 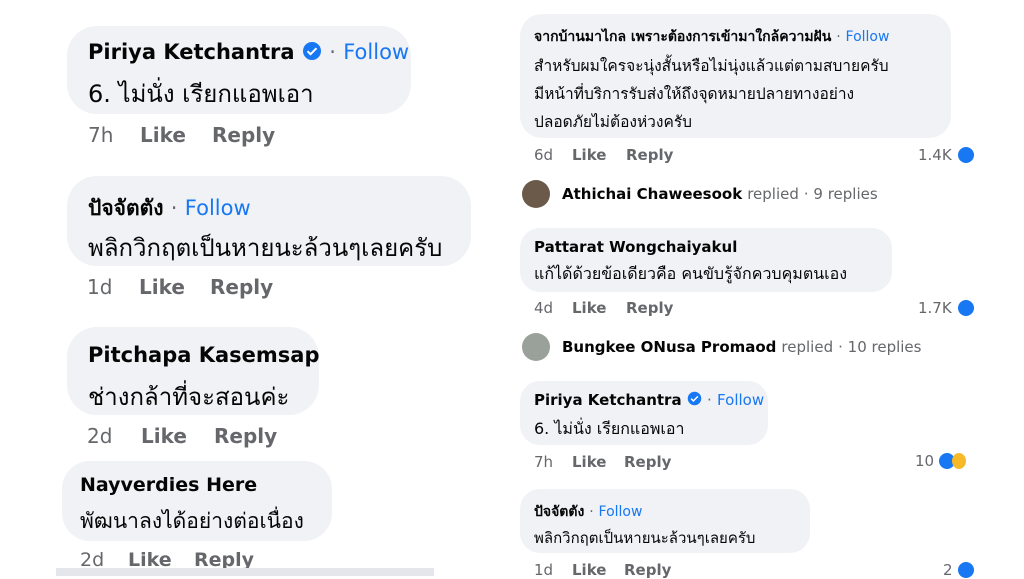 What do you see at coordinates (941, 461) in the screenshot?
I see `reaction-count: 10` at bounding box center [941, 461].